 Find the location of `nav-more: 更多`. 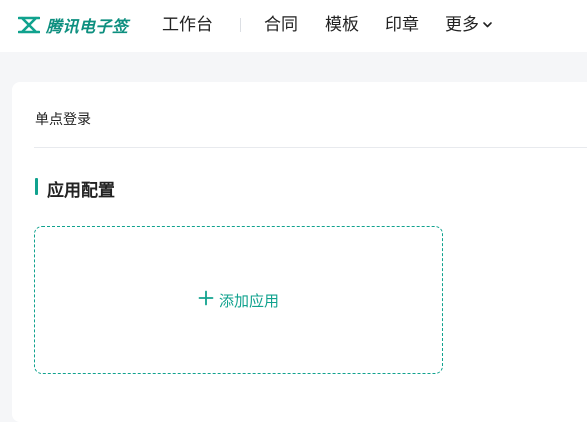

nav-more: 更多 is located at coordinates (469, 25).